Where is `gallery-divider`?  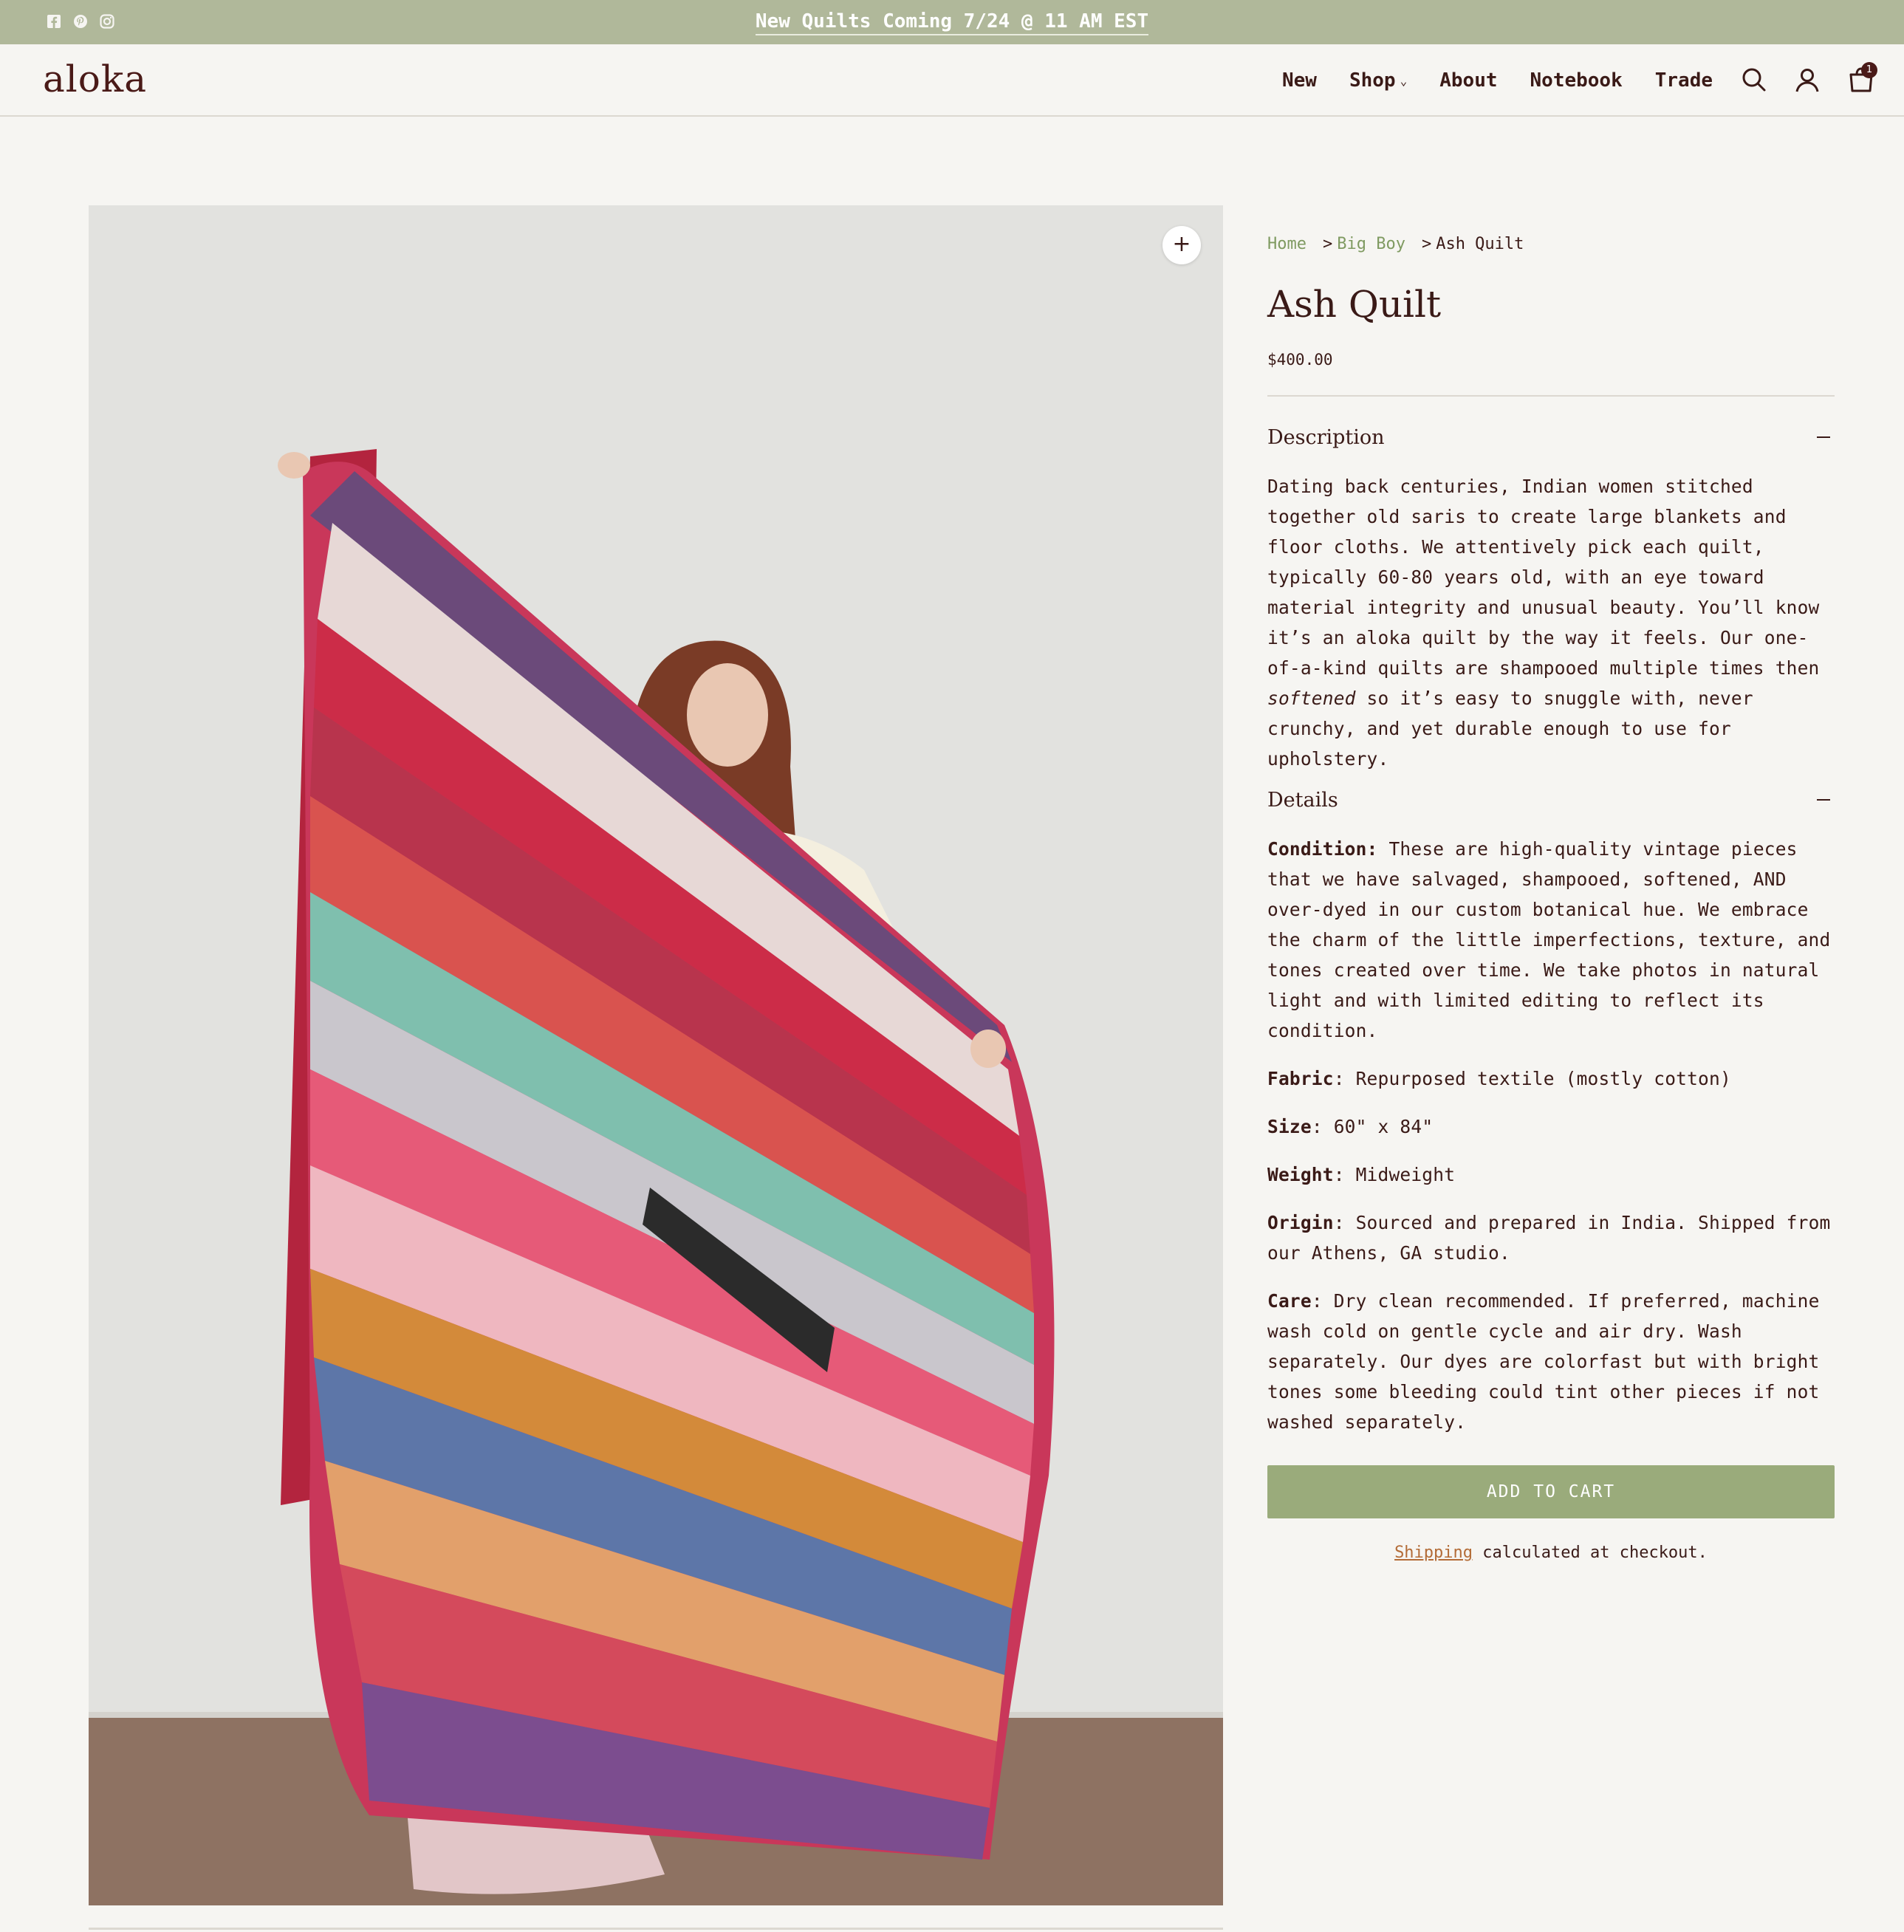 gallery-divider is located at coordinates (656, 1929).